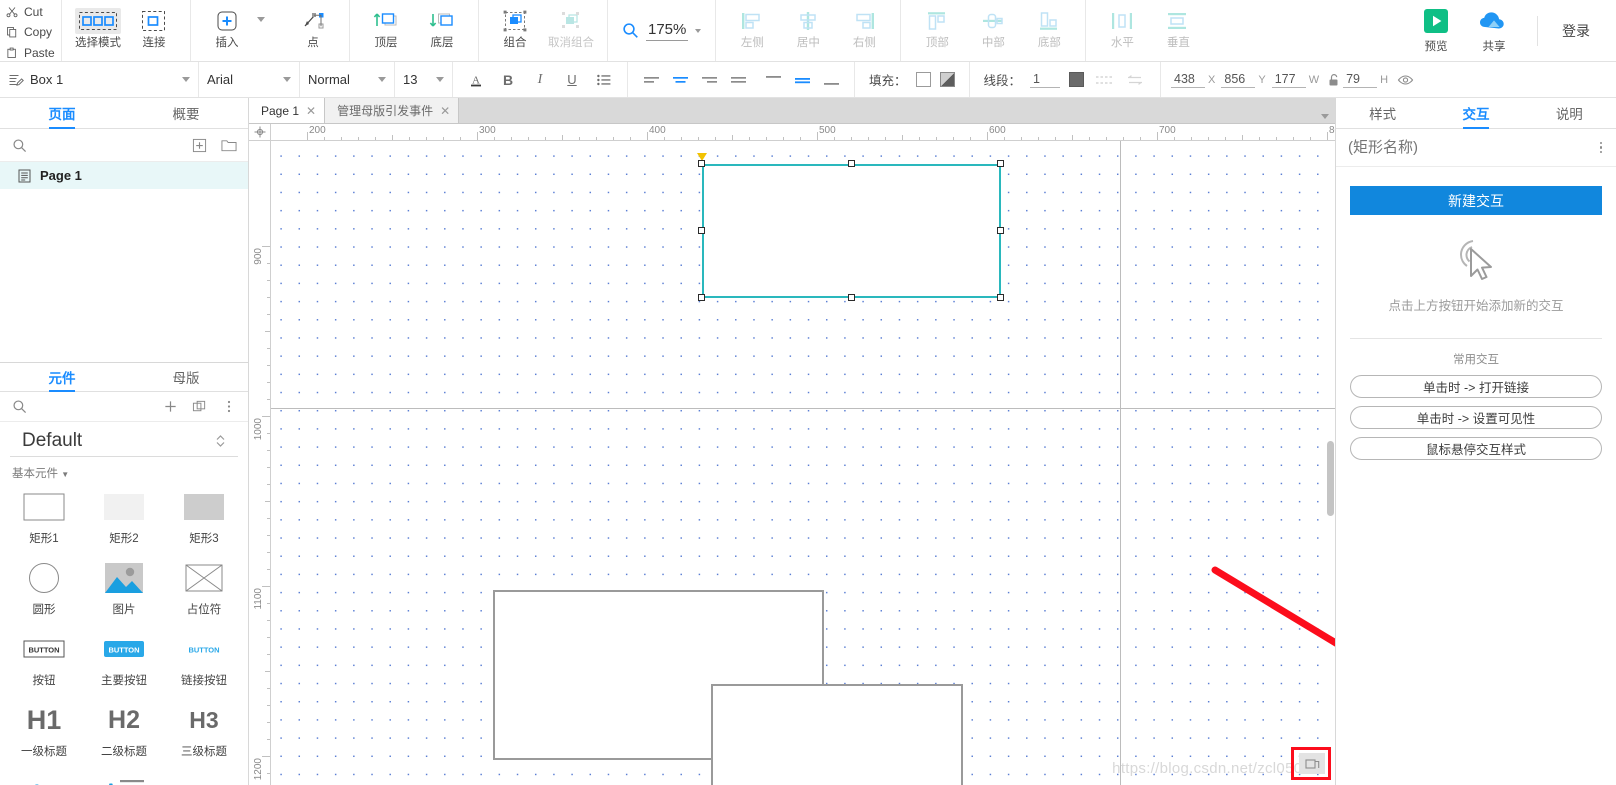  I want to click on resize-handle-w, so click(701, 230).